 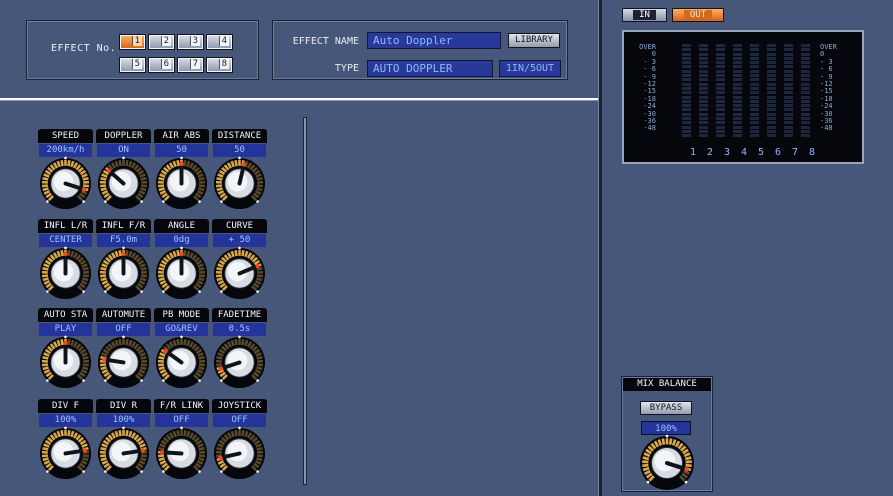 What do you see at coordinates (666, 408) in the screenshot?
I see `bypass-button: BYPASS` at bounding box center [666, 408].